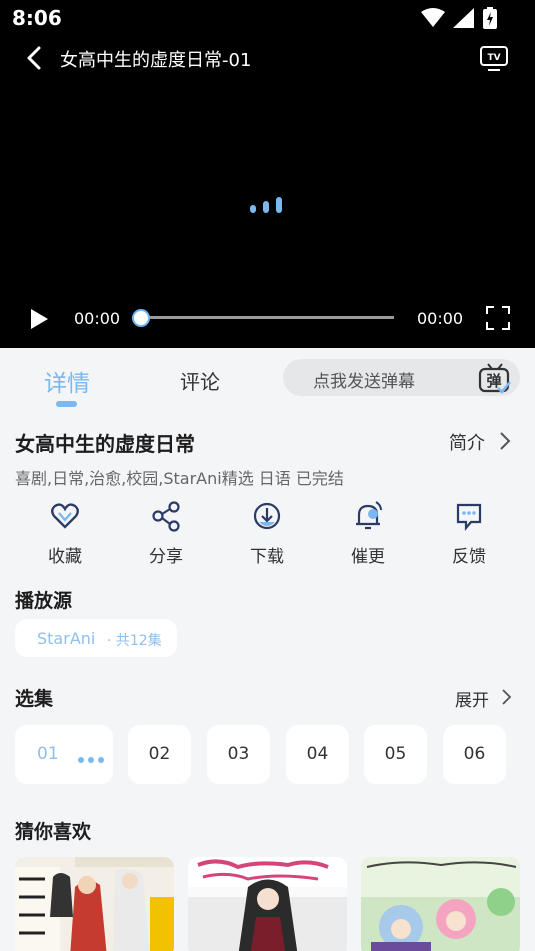 The image size is (535, 951). I want to click on seek-knob, so click(141, 318).